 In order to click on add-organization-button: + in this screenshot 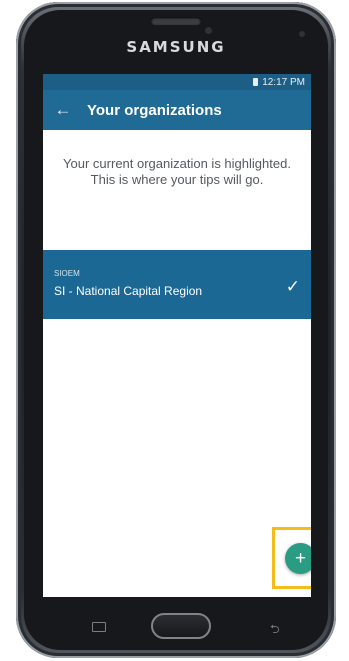, I will do `click(298, 558)`.